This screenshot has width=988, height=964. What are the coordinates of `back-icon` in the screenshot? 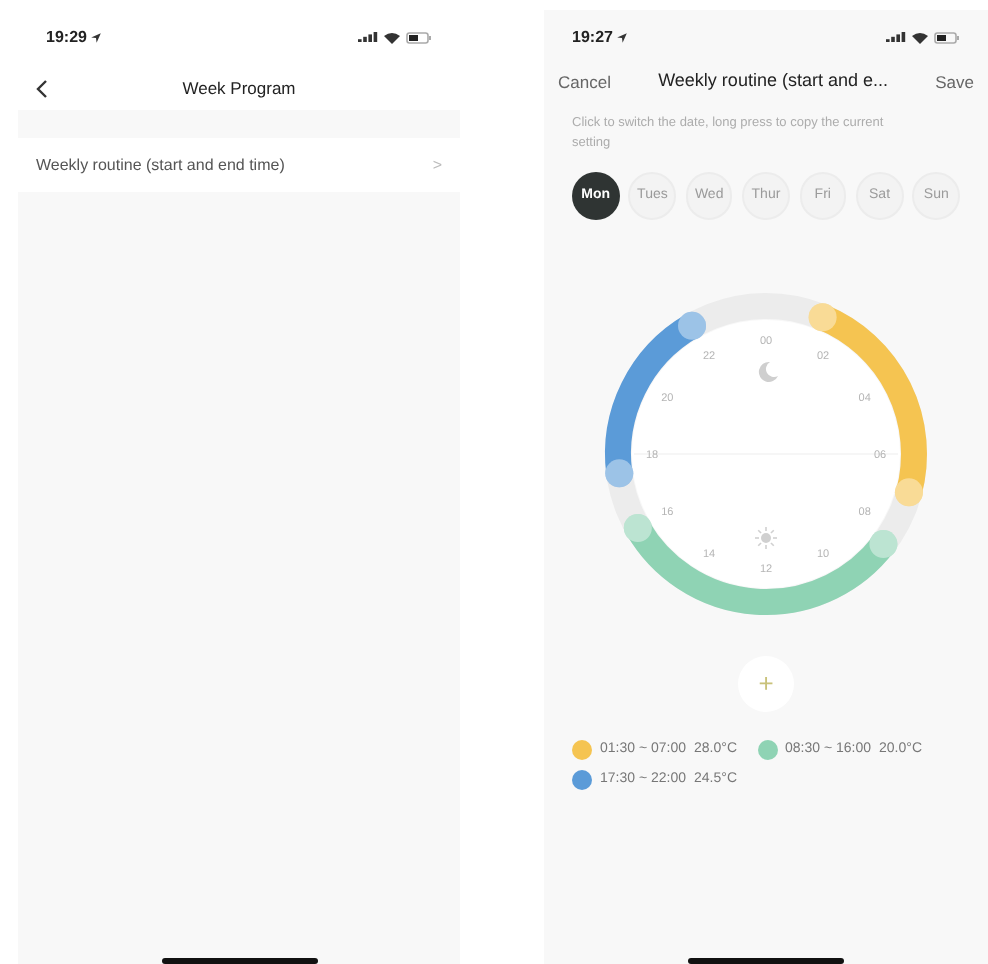 It's located at (42, 89).